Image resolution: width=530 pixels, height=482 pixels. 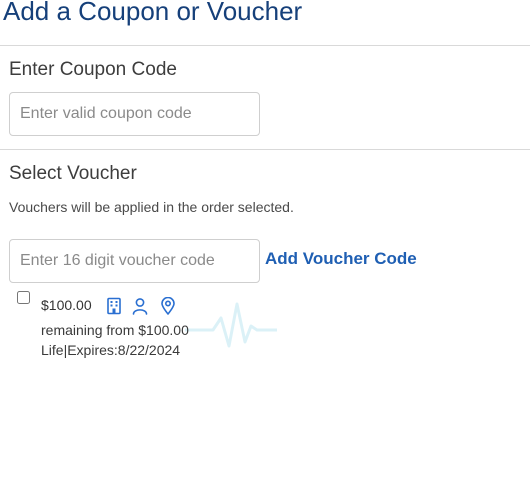 What do you see at coordinates (168, 306) in the screenshot?
I see `location-pin-icon` at bounding box center [168, 306].